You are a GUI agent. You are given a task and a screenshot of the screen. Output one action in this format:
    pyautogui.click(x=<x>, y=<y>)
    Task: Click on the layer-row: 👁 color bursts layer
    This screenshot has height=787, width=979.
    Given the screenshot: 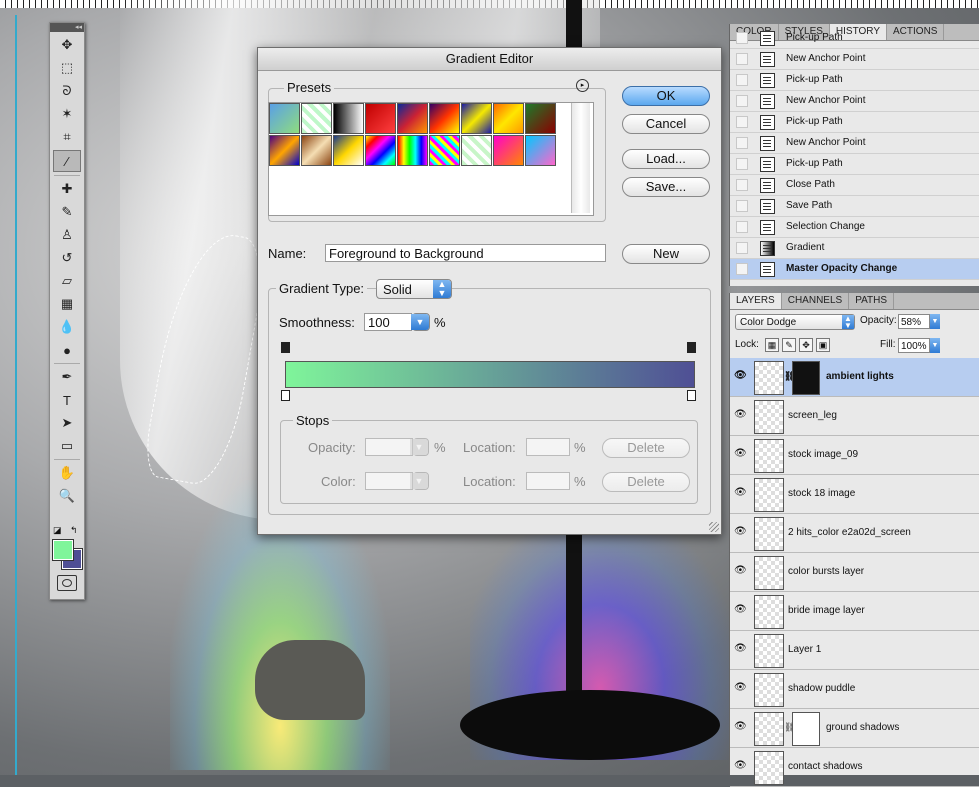 What is the action you would take?
    pyautogui.click(x=854, y=572)
    